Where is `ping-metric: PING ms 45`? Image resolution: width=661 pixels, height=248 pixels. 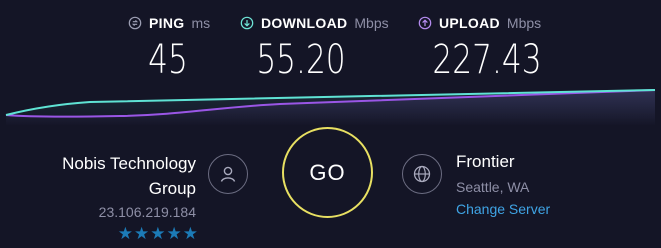 ping-metric: PING ms 45 is located at coordinates (178, 49).